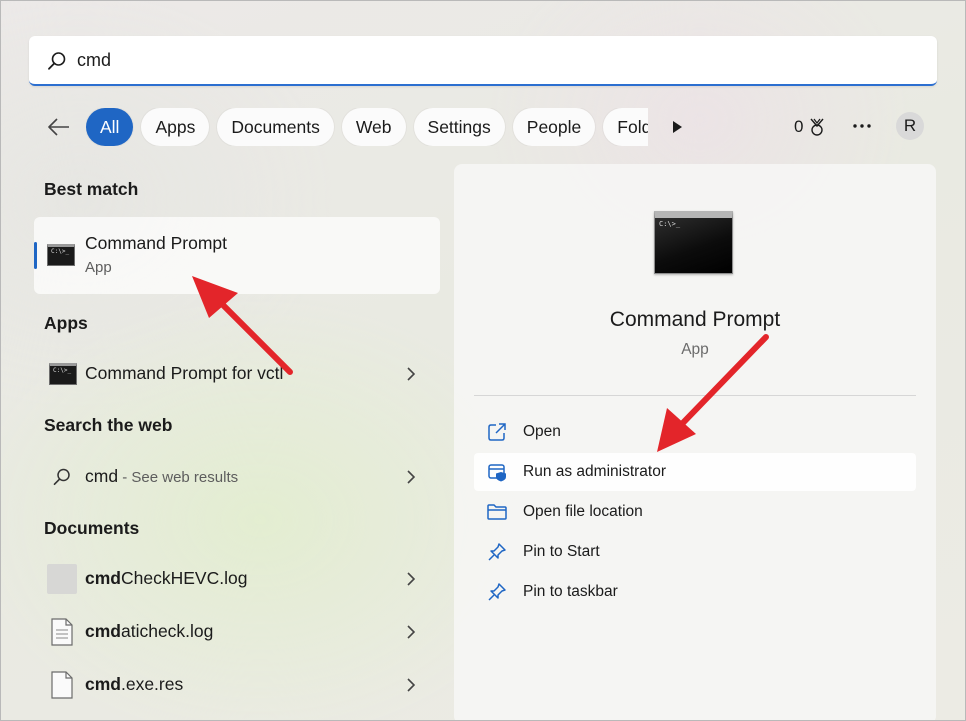 This screenshot has height=721, width=966. I want to click on tab-settings: Settings, so click(459, 127).